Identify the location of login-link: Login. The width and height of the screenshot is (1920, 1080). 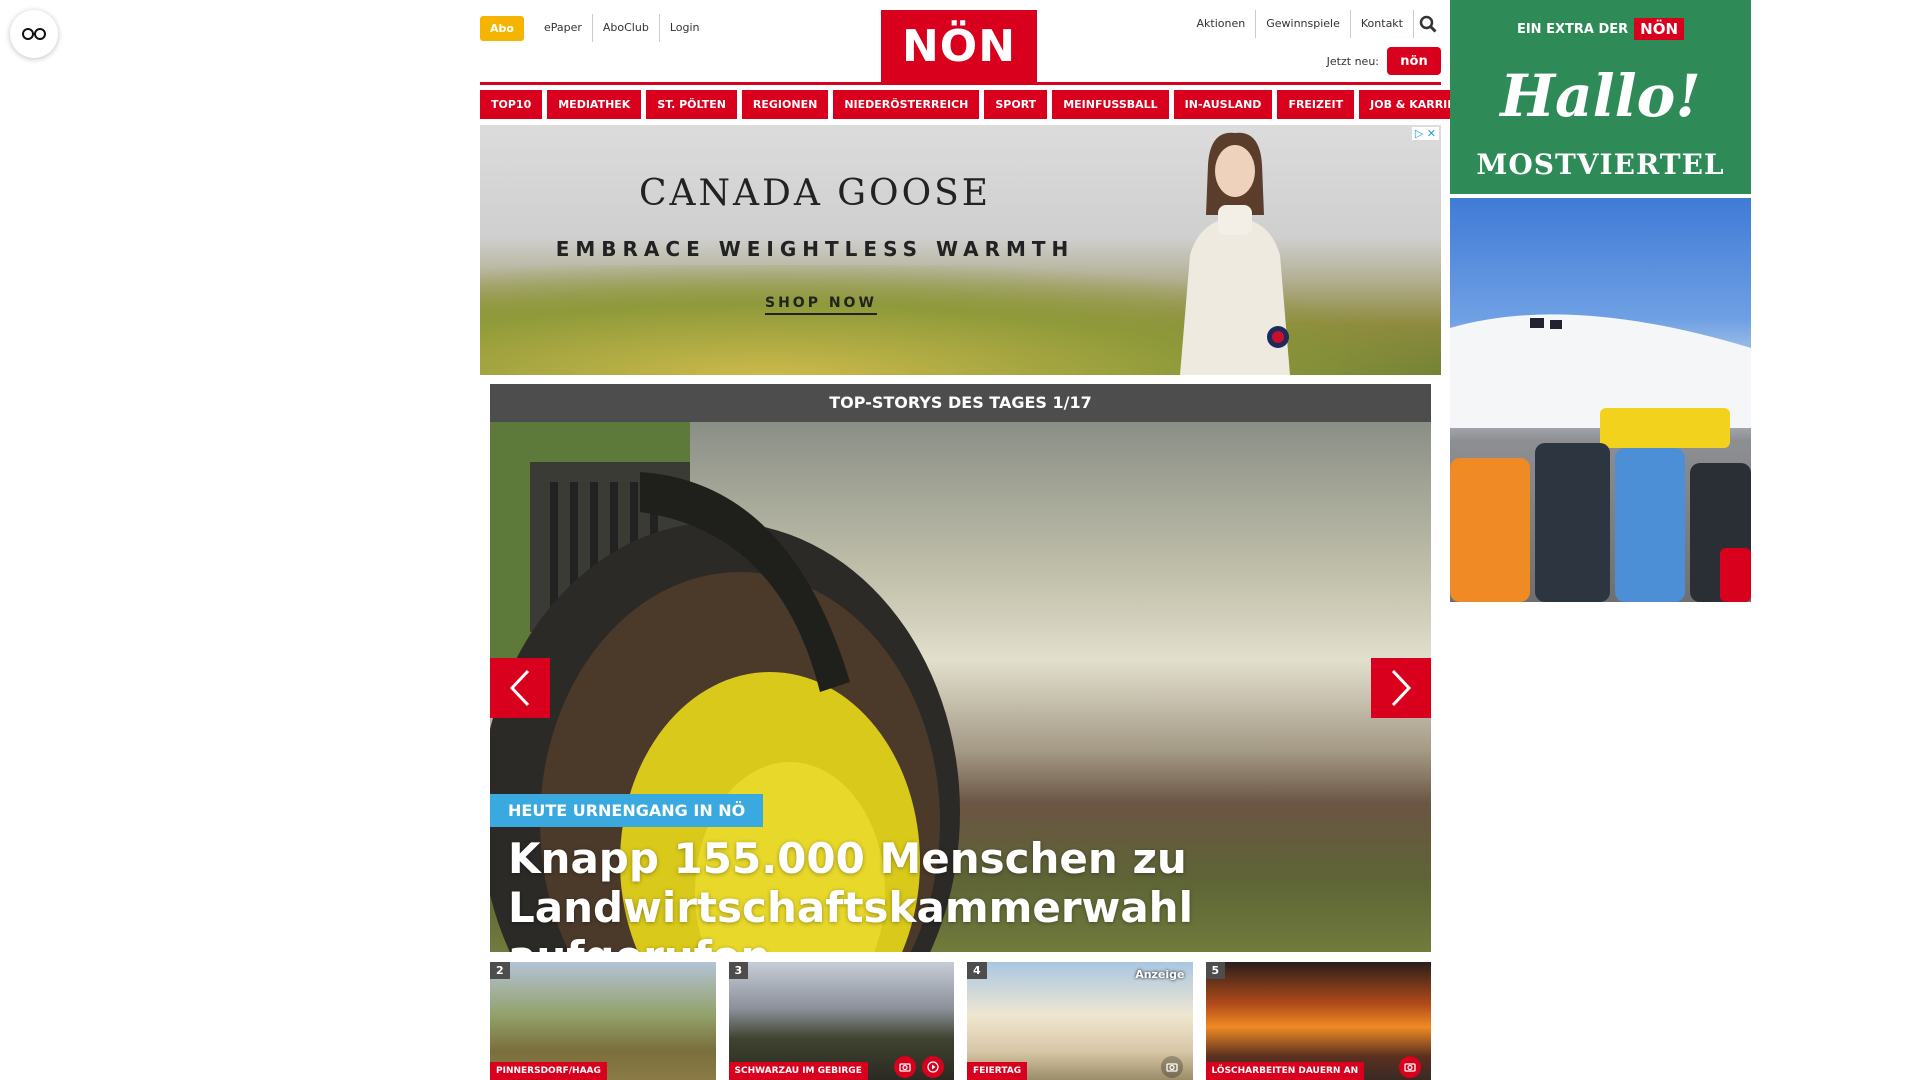
(684, 28).